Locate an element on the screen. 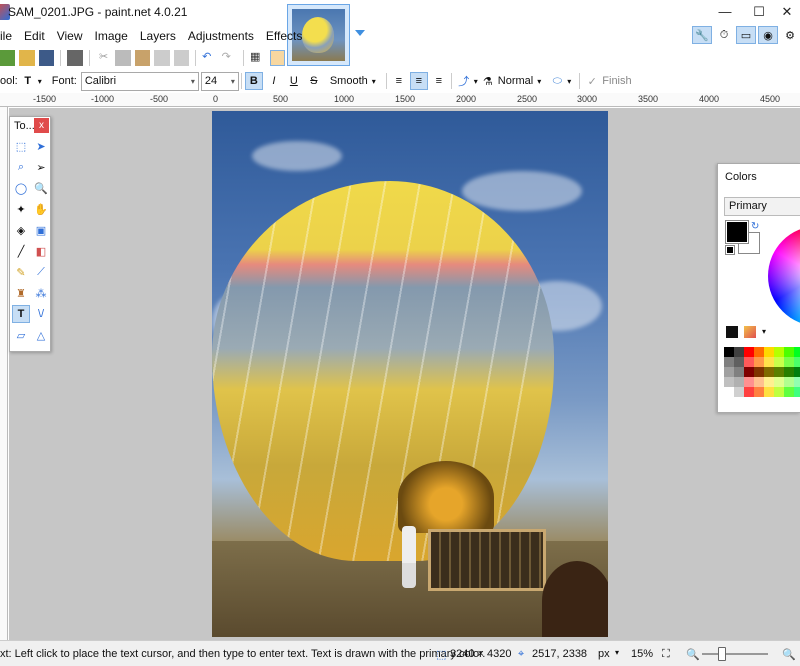 Image resolution: width=800 pixels, height=666 pixels. gradient-icon: ▣ is located at coordinates (41, 230).